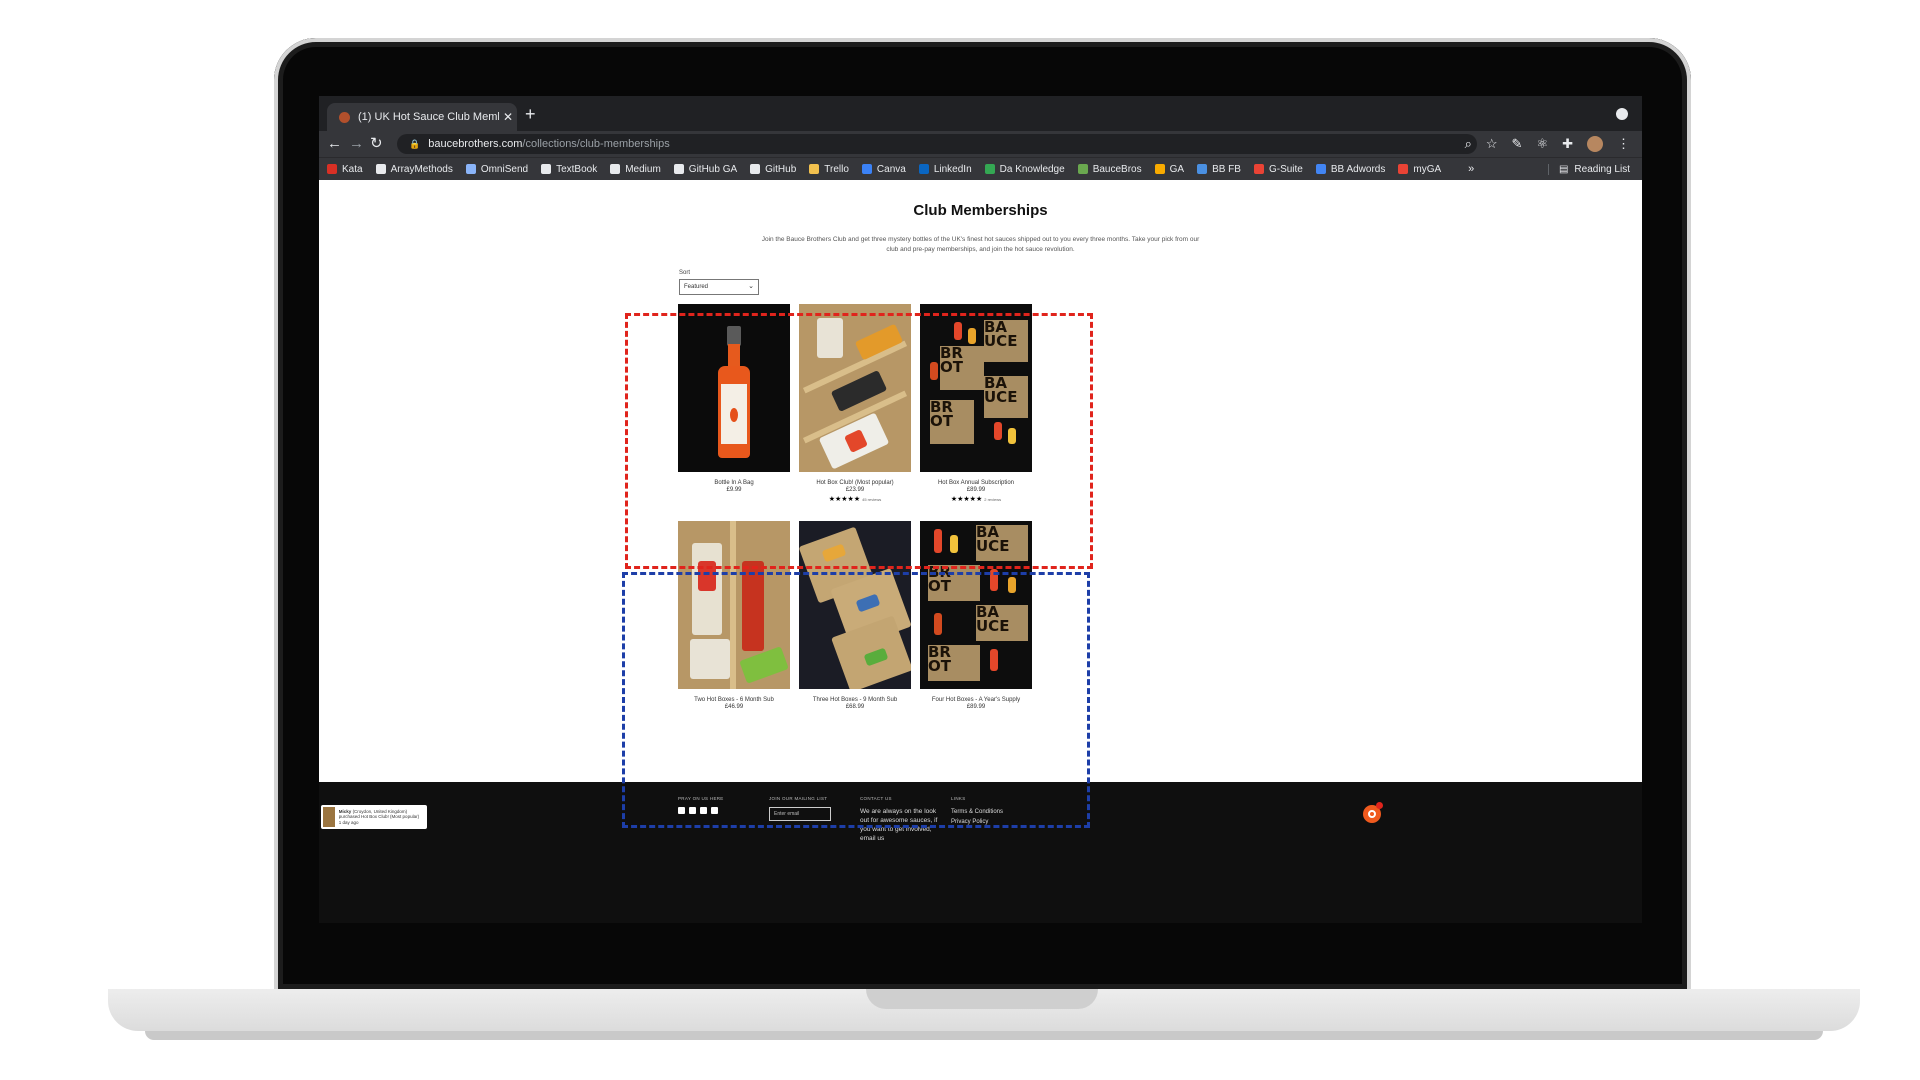 This screenshot has width=1920, height=1080. I want to click on bookmark-label: GitHub, so click(781, 169).